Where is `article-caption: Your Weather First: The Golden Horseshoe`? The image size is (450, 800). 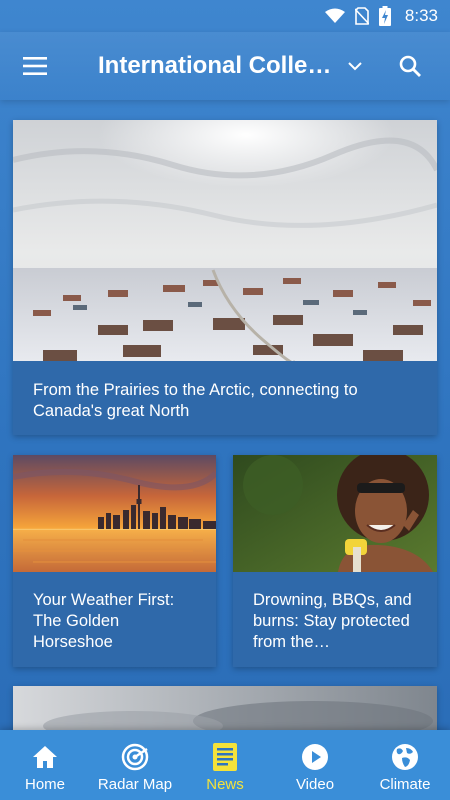
article-caption: Your Weather First: The Golden Horseshoe is located at coordinates (114, 619).